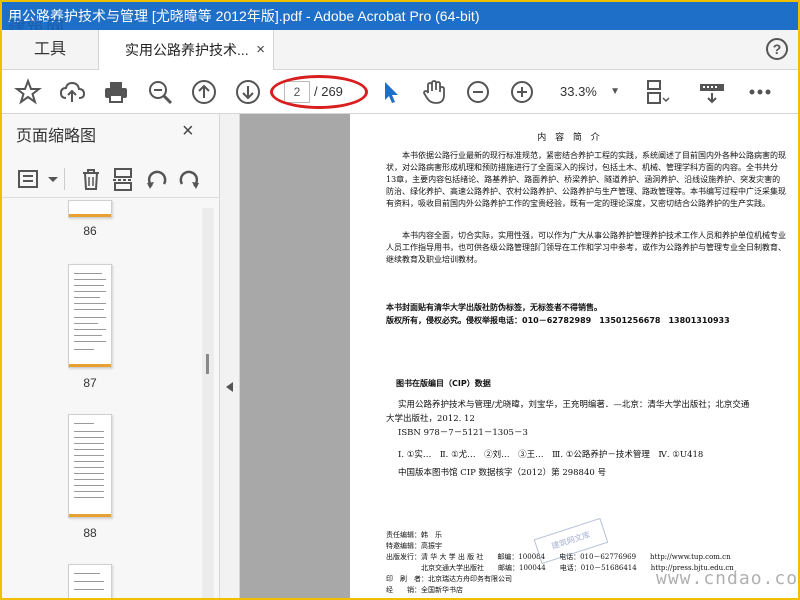 This screenshot has height=600, width=800. Describe the element at coordinates (522, 92) in the screenshot. I see `zoom-in-icon` at that location.